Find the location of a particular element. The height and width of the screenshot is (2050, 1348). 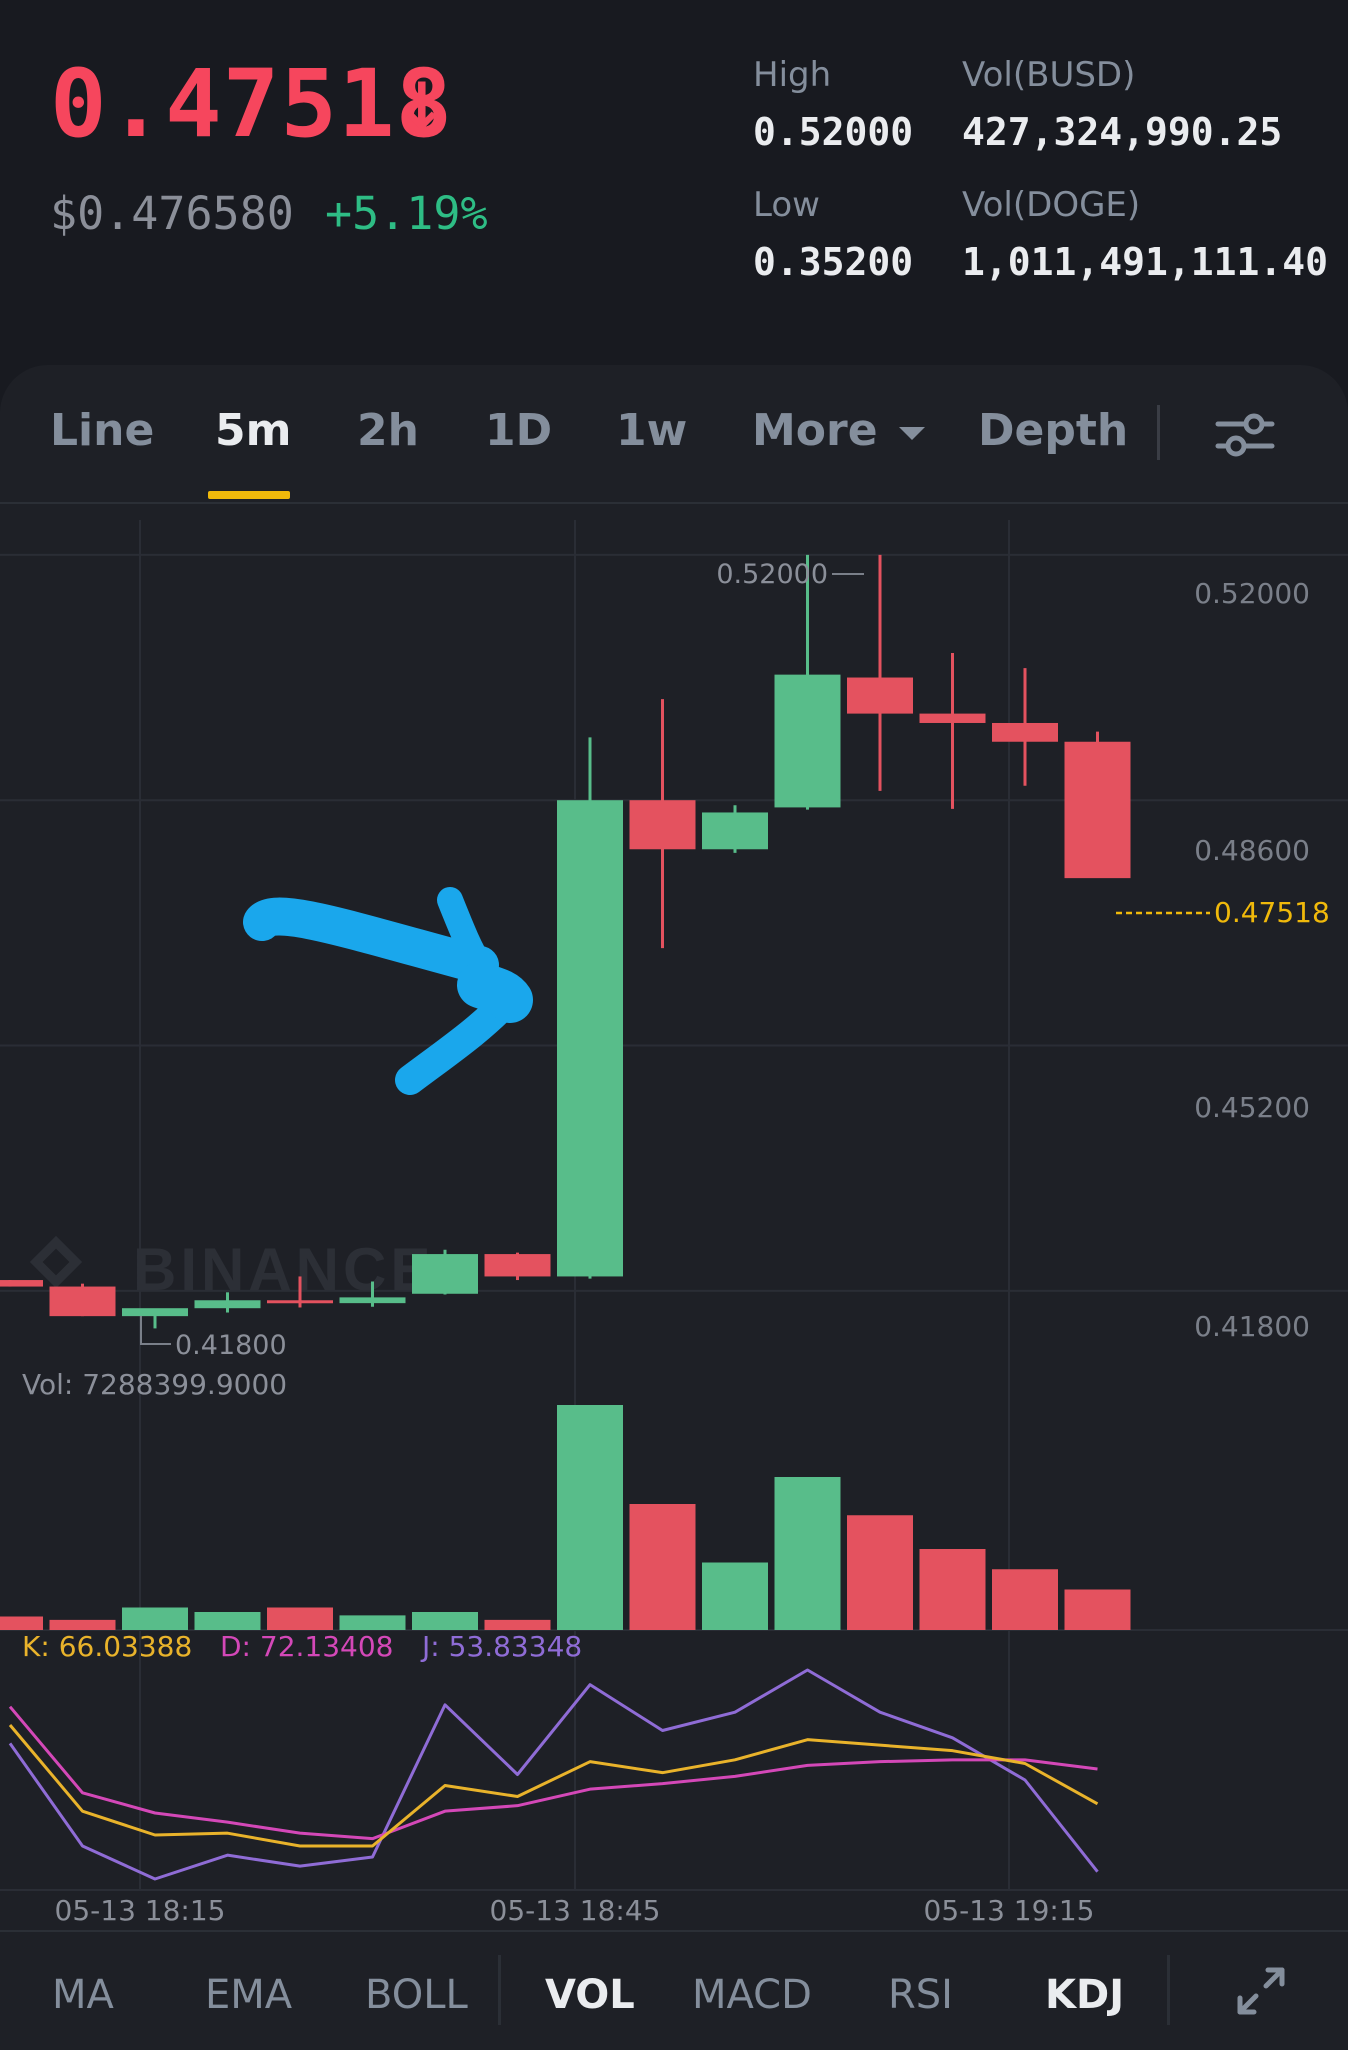

kdj-j-line is located at coordinates (553, 1774).